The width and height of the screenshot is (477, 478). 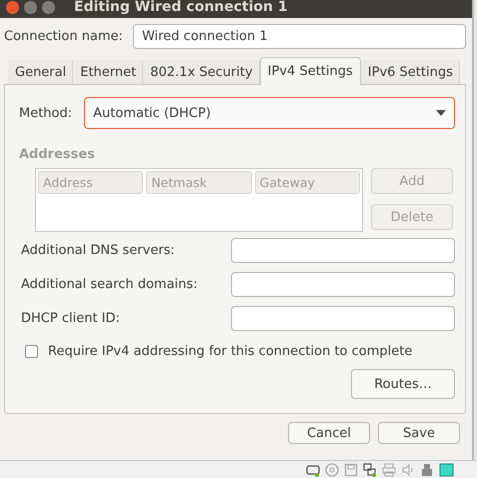 I want to click on connection-name-label: Connection name:, so click(x=63, y=36).